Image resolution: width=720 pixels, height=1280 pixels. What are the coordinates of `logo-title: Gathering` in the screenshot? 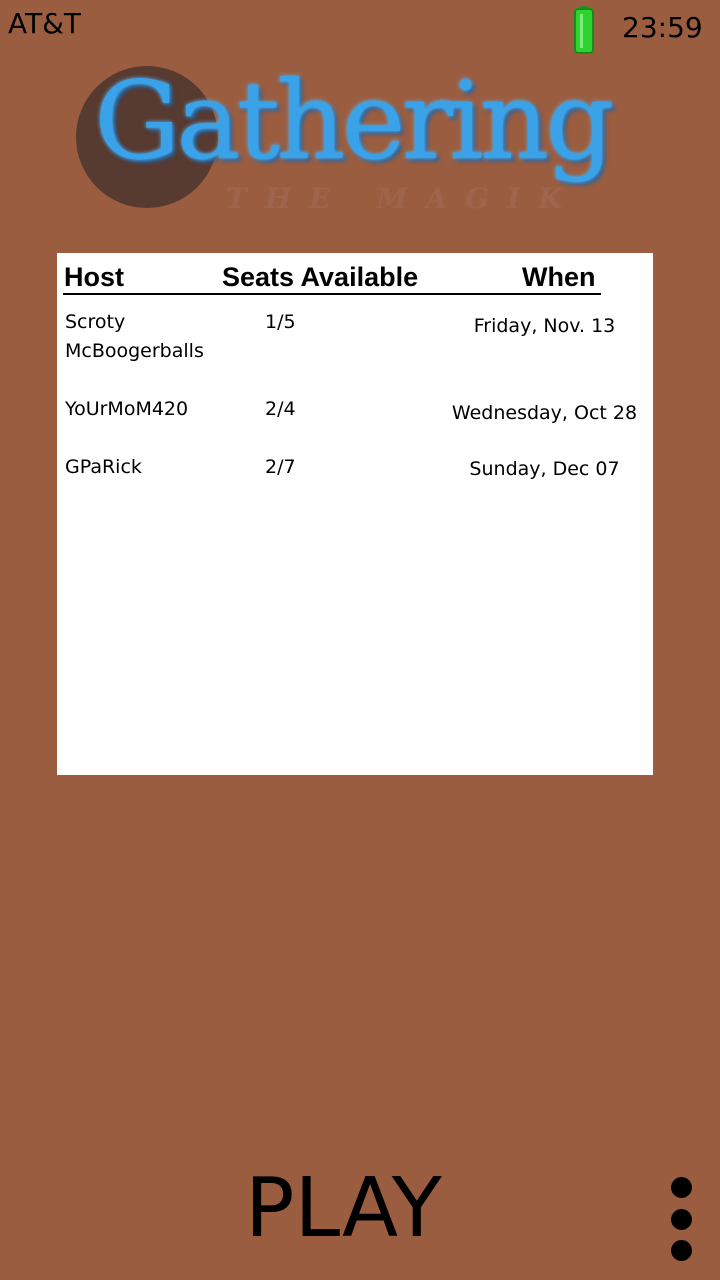 It's located at (354, 121).